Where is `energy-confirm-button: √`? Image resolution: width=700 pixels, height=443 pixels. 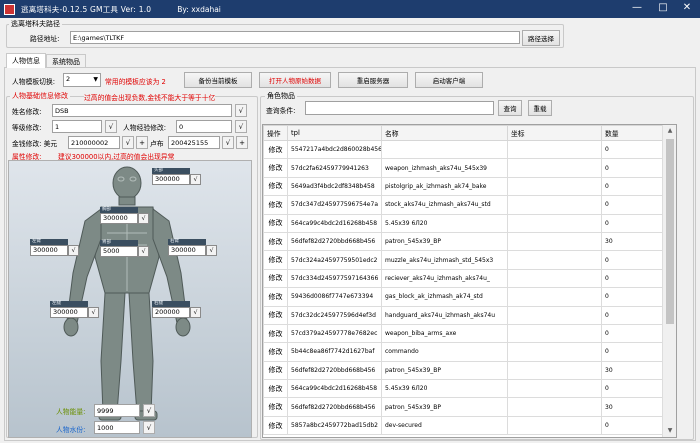 energy-confirm-button: √ is located at coordinates (149, 410).